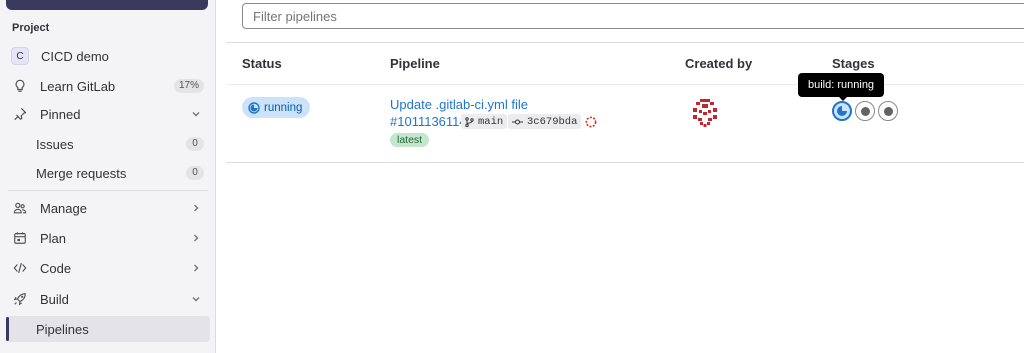 The height and width of the screenshot is (353, 1024). I want to click on sidebar-item-merge-requests: Merge requests 0, so click(108, 173).